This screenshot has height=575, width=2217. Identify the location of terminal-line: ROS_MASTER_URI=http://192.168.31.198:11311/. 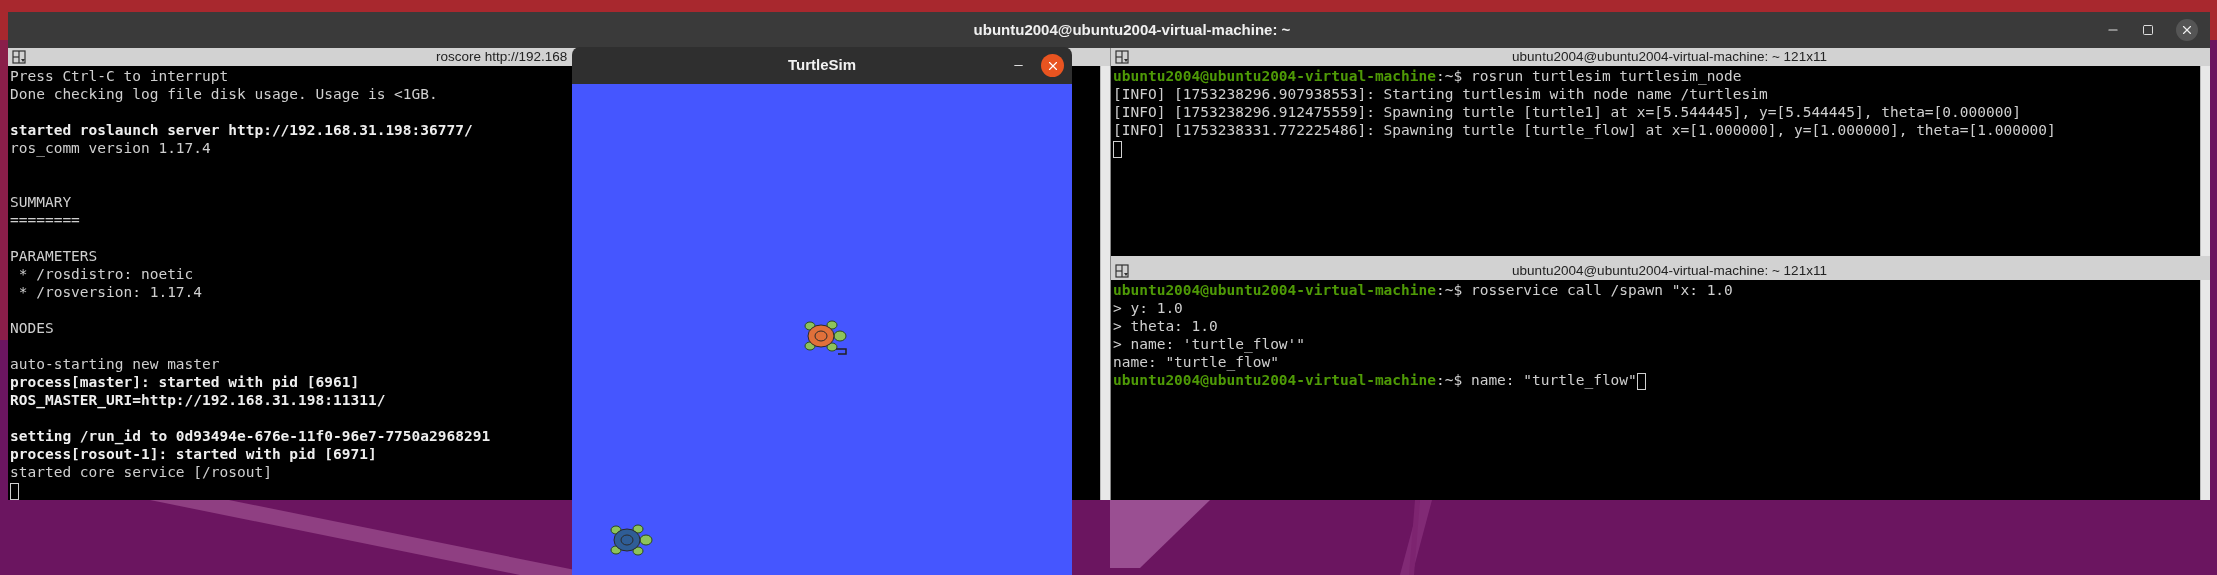
(198, 400).